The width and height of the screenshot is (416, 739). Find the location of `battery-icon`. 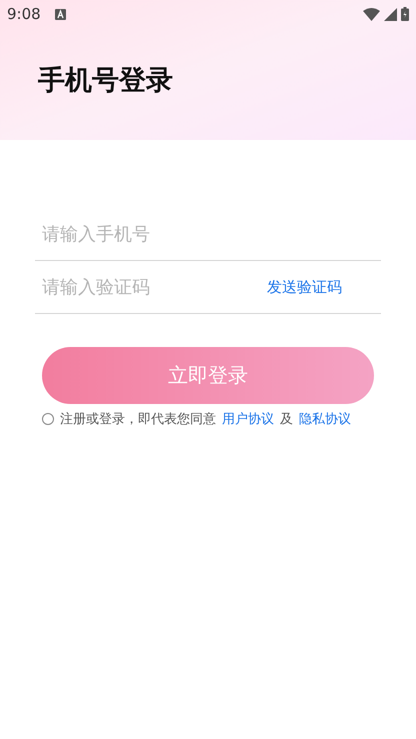

battery-icon is located at coordinates (405, 14).